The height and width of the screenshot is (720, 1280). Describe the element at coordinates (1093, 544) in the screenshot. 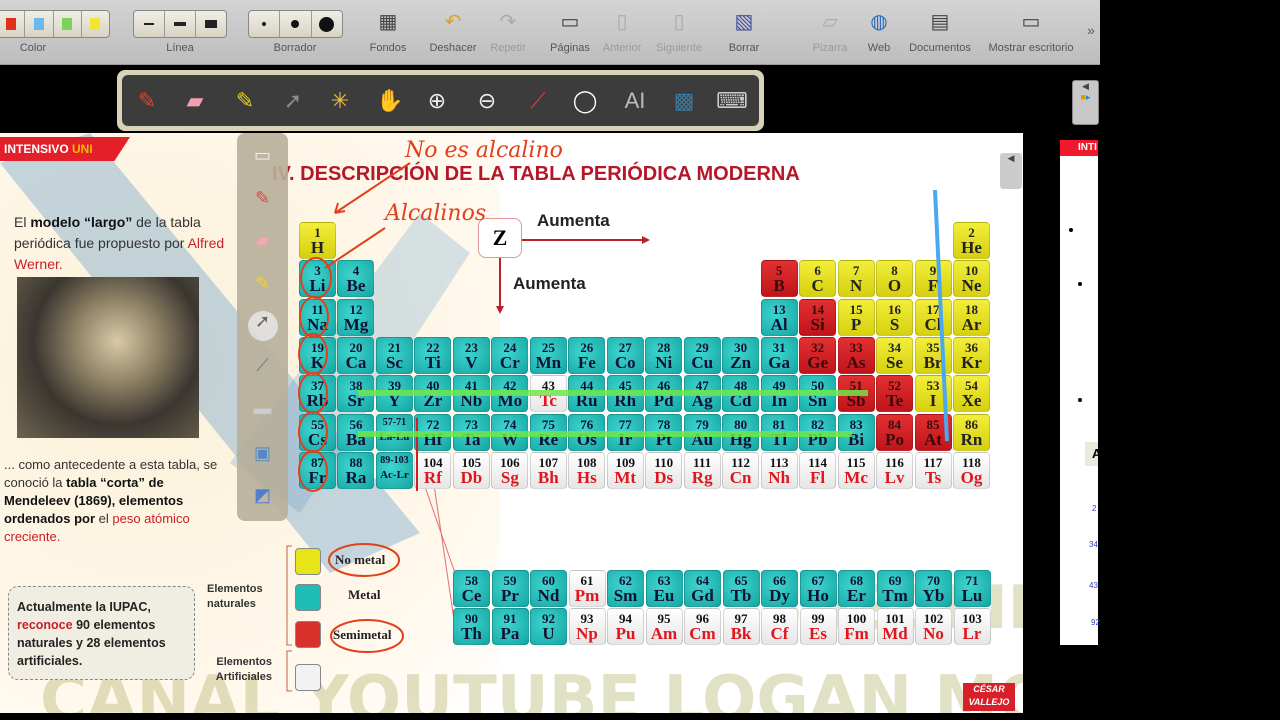

I see `preview-number: 34` at that location.